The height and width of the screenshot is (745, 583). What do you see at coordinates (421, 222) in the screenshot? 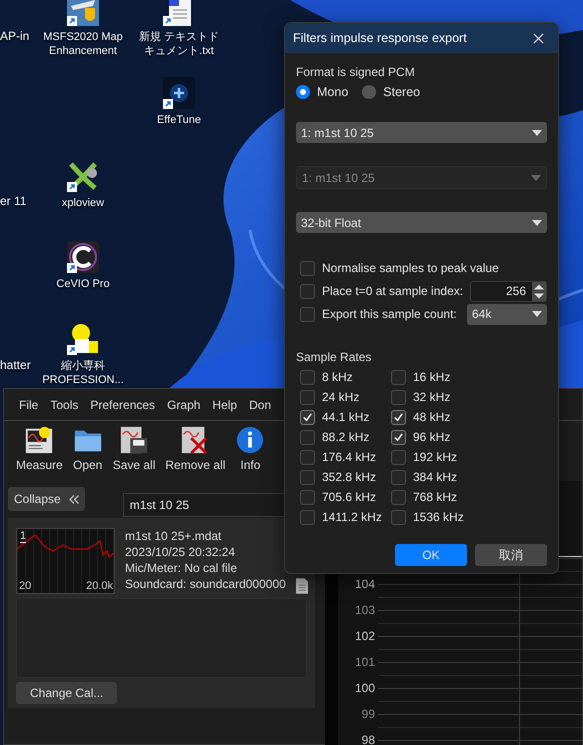
I see `dropdown: 32-bit Float` at bounding box center [421, 222].